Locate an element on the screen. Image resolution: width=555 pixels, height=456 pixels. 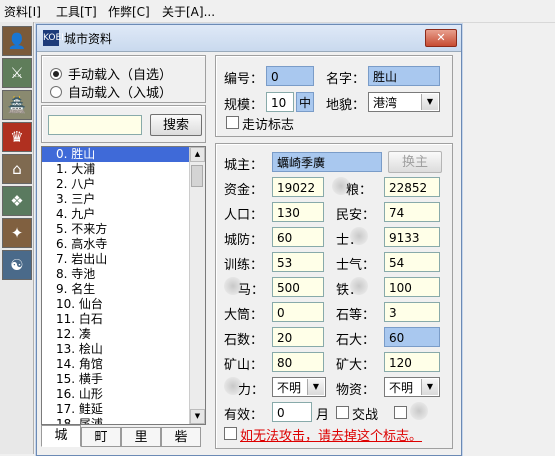
army-icon: ⚔ is located at coordinates (17, 73).